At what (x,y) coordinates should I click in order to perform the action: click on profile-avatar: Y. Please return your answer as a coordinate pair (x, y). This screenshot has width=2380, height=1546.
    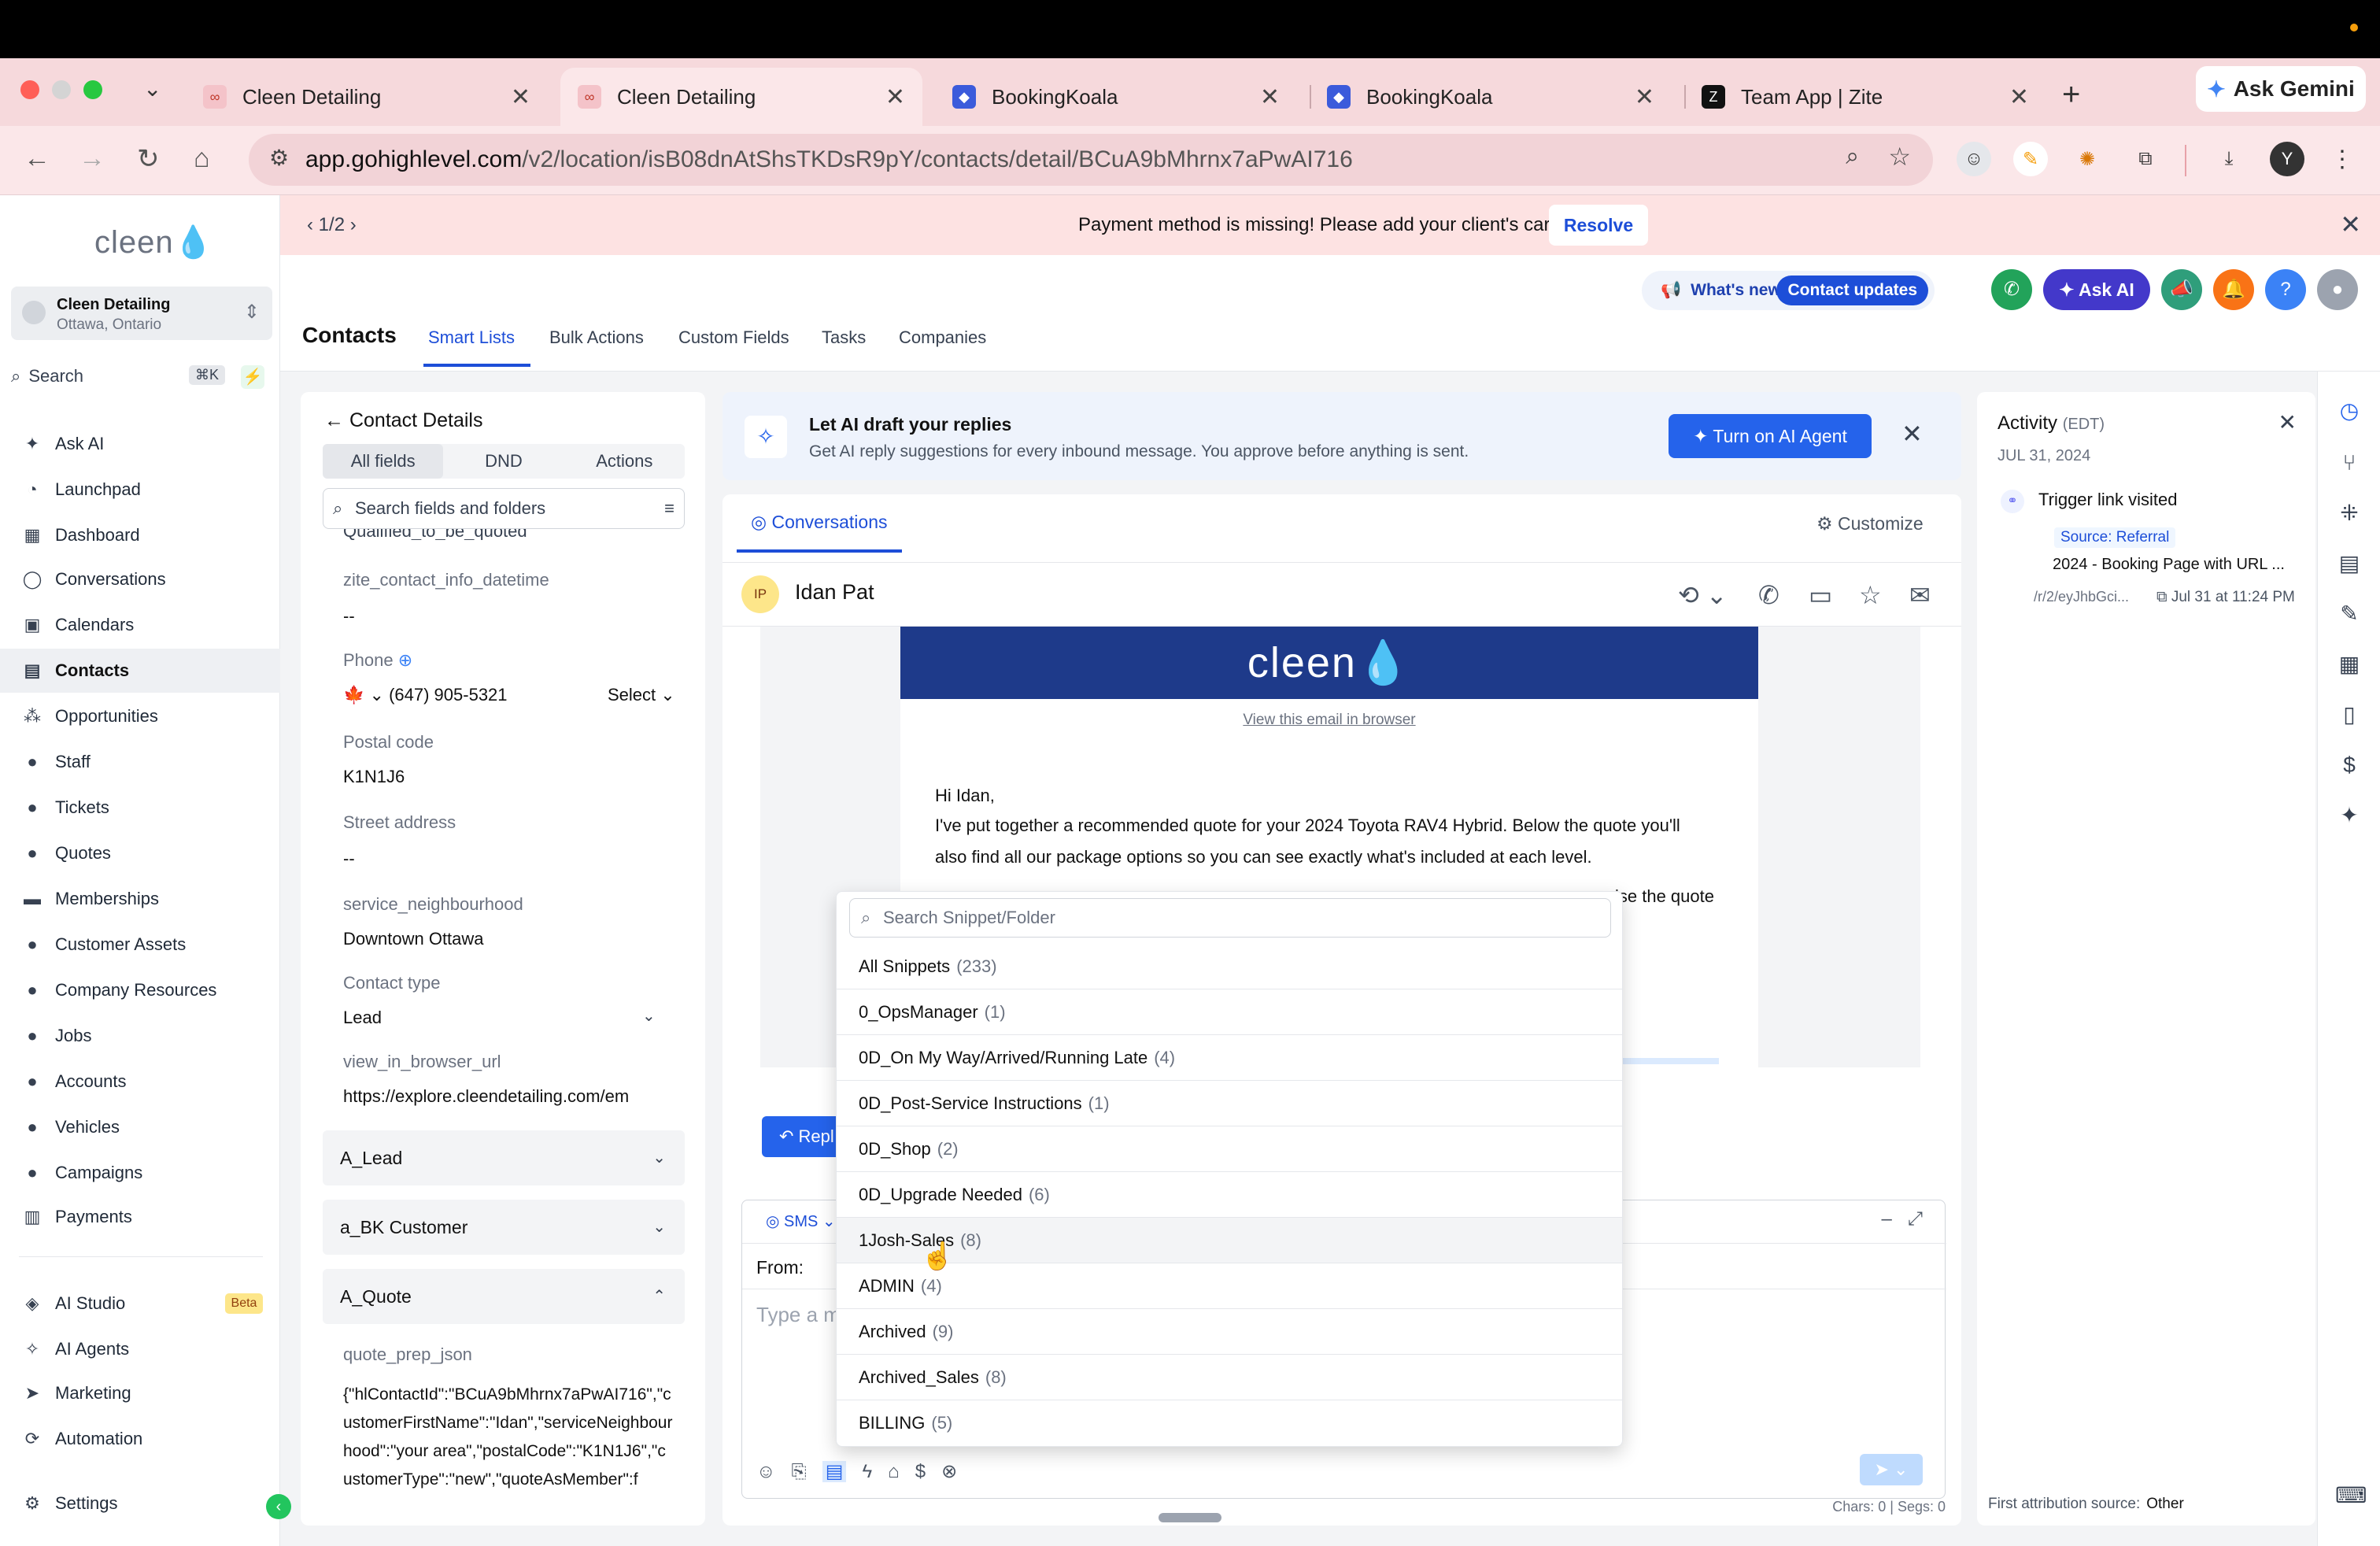
    Looking at the image, I should click on (2287, 159).